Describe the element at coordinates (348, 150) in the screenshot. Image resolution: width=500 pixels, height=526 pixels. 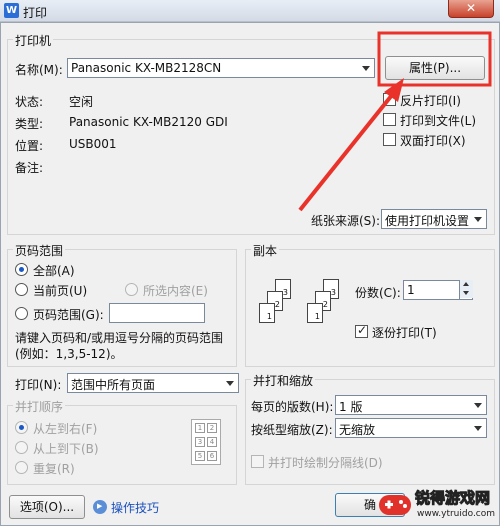
I see `annotation-arrow-line` at that location.